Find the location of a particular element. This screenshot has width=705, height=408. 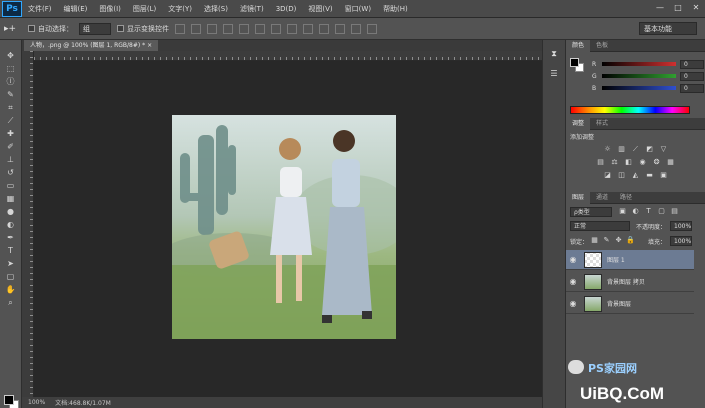

layer-row: ◉ 背景图层 is located at coordinates (630, 304).